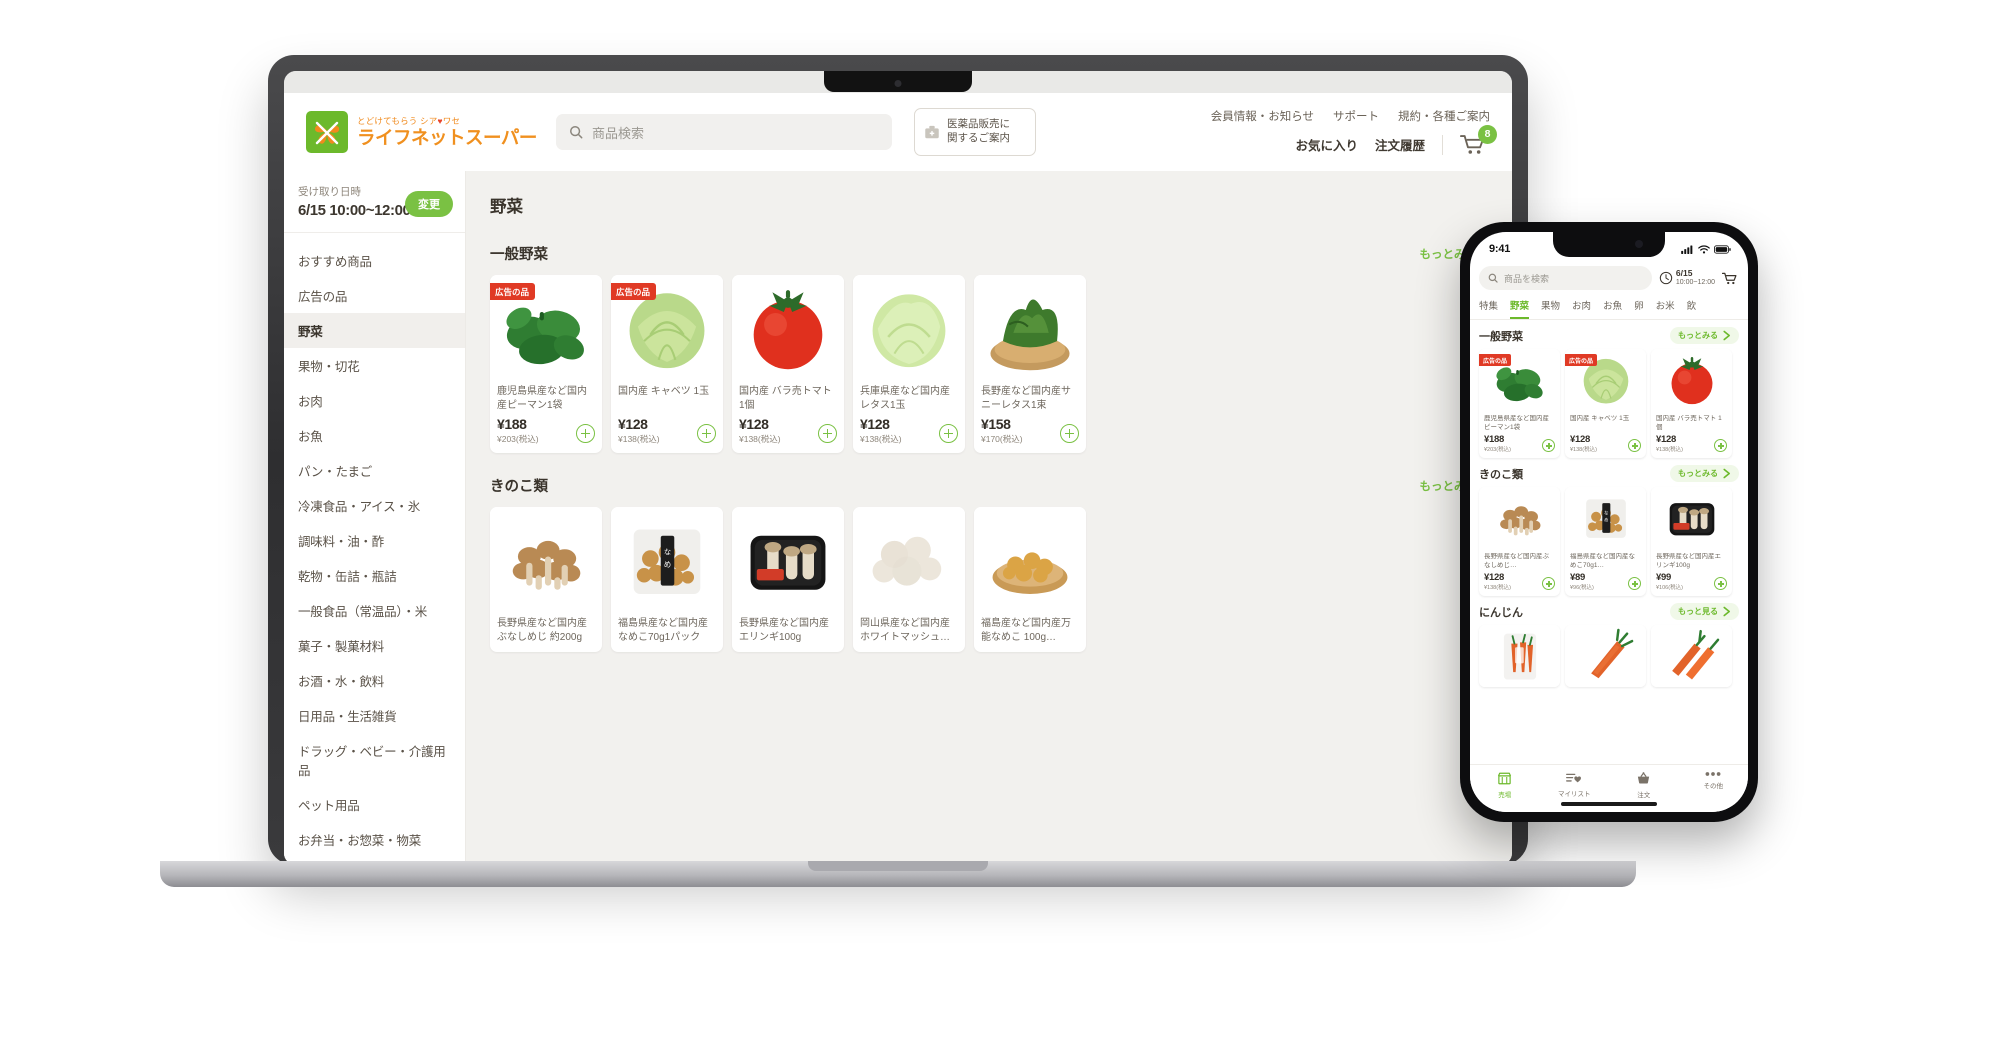 The width and height of the screenshot is (2000, 1049). I want to click on phone-tab-7: 飲, so click(1692, 308).